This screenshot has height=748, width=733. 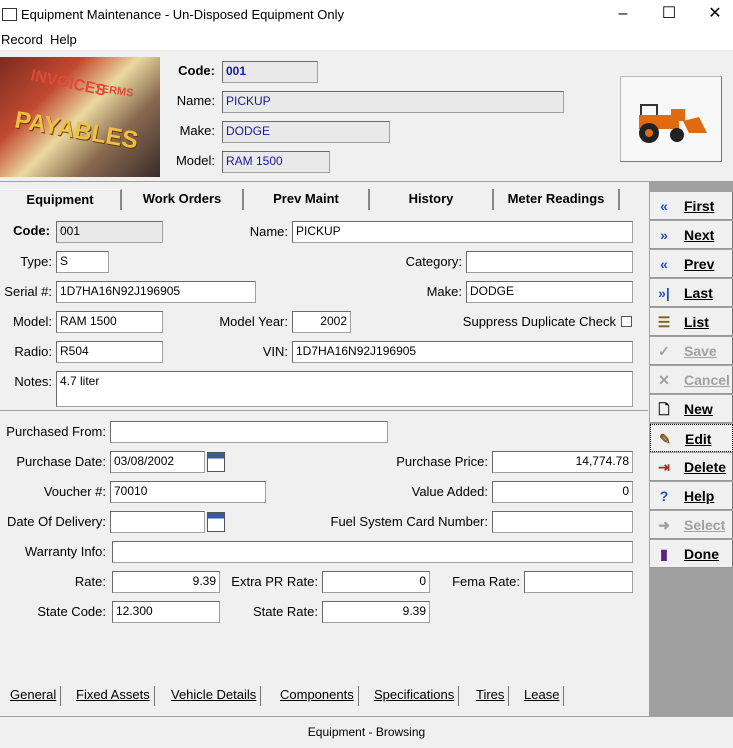 What do you see at coordinates (669, 15) in the screenshot?
I see `maximize-button: ☐` at bounding box center [669, 15].